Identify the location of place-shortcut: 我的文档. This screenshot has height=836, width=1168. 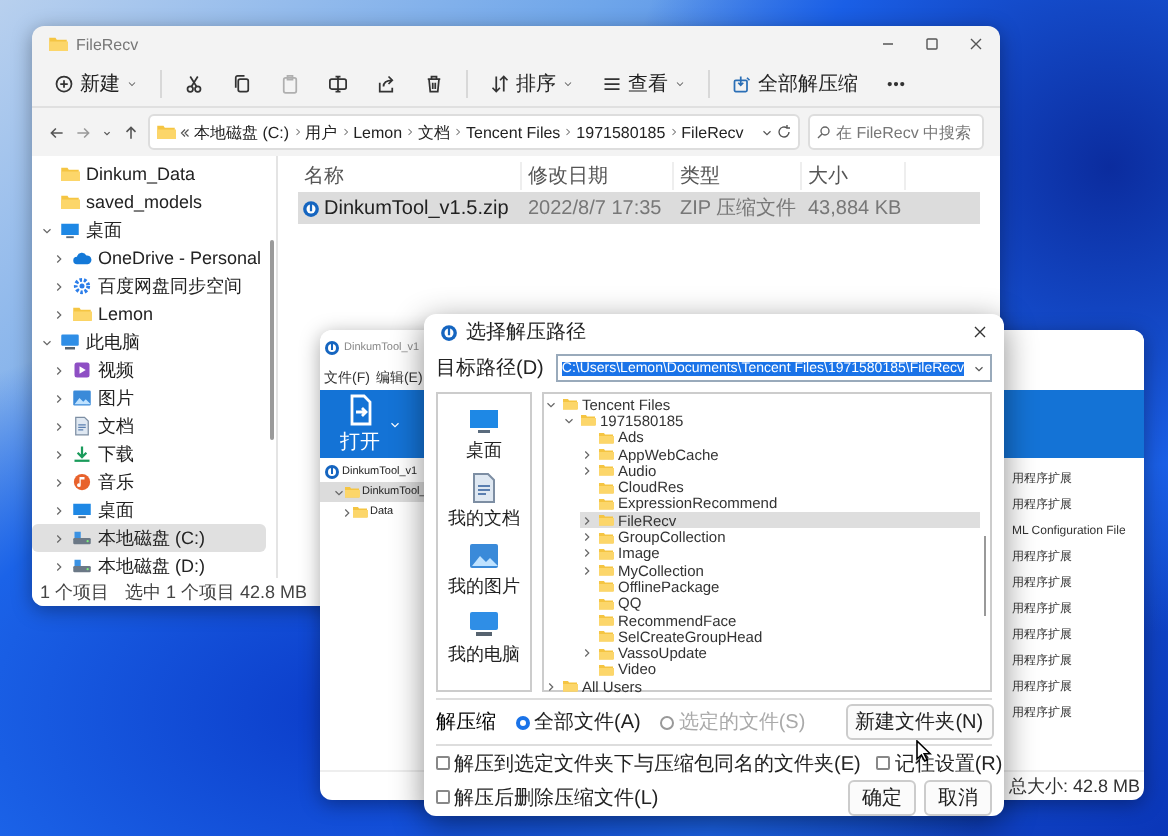
(484, 502).